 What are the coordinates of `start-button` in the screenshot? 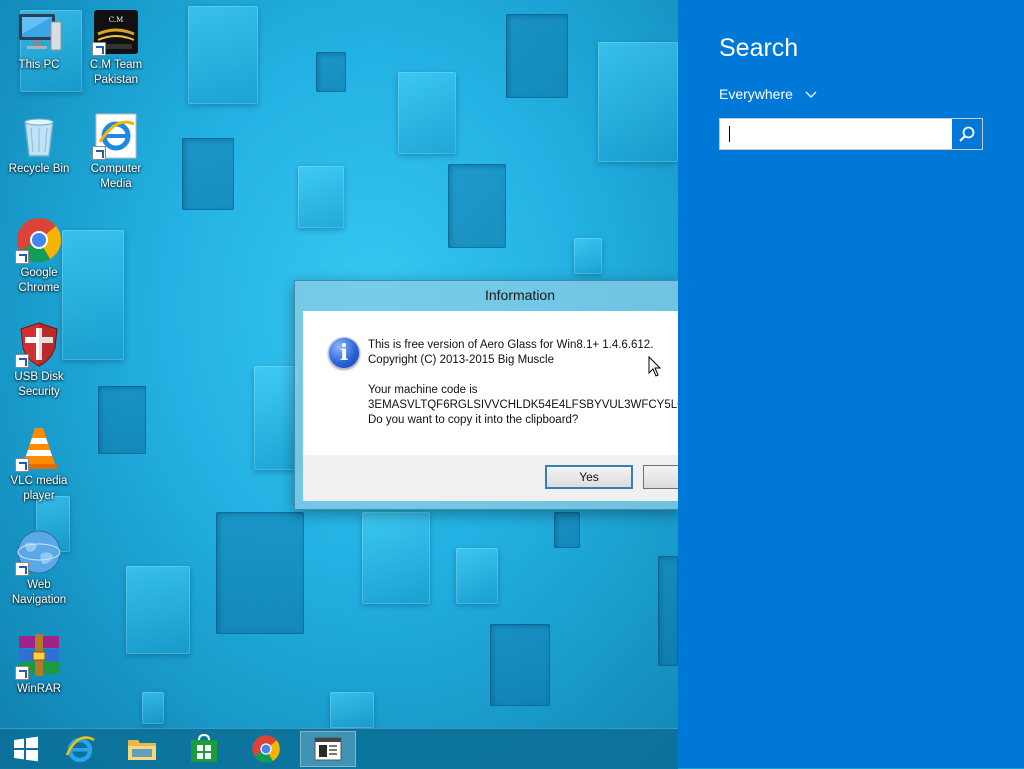 It's located at (27, 749).